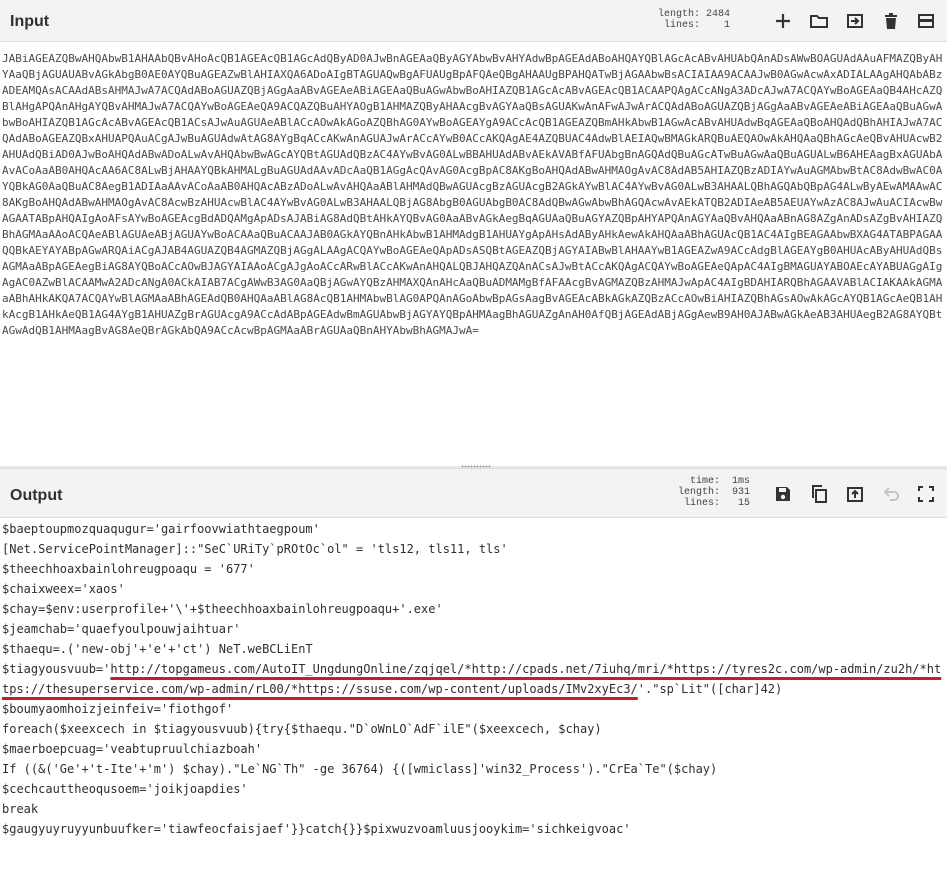  What do you see at coordinates (473, 493) in the screenshot?
I see `output-pane-header: Output time: 1ms length: 931 lines: 15` at bounding box center [473, 493].